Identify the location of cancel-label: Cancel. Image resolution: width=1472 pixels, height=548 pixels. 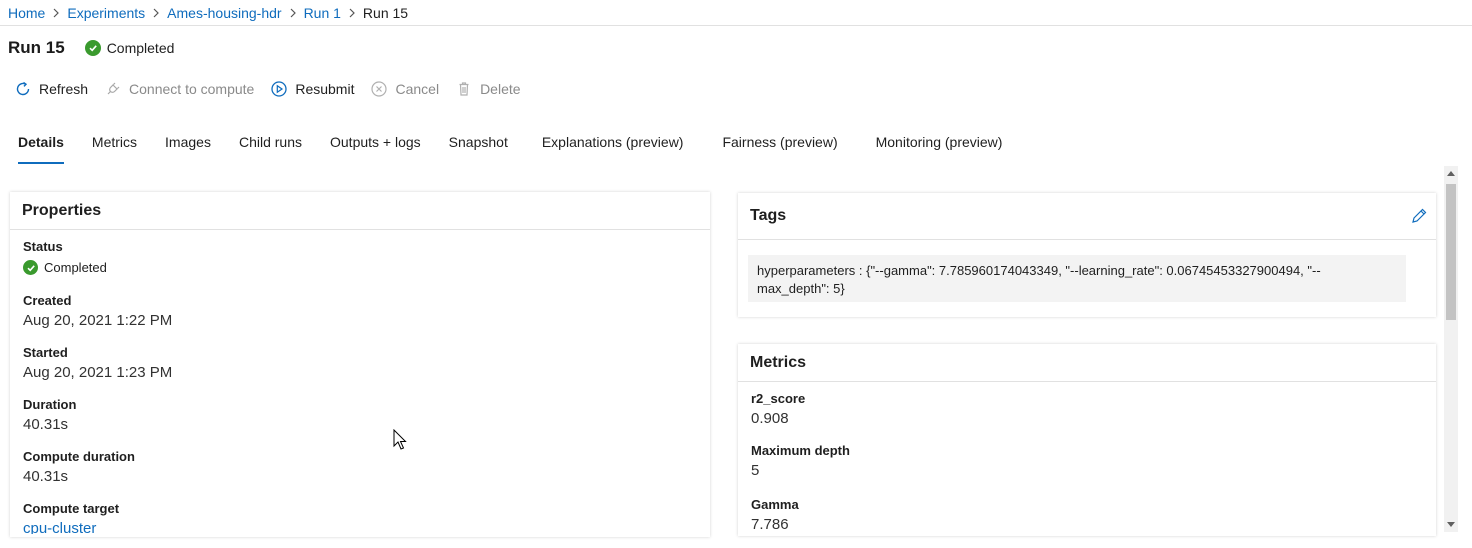
(417, 89).